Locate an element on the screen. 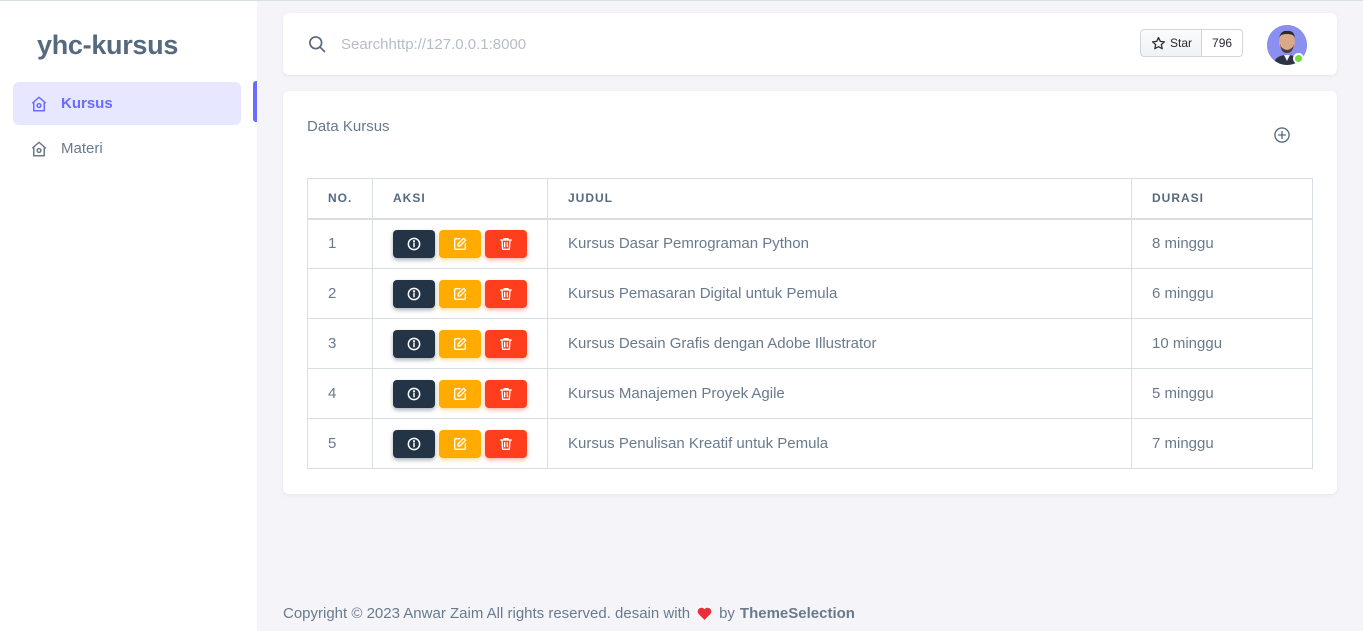  search-icon is located at coordinates (317, 44).